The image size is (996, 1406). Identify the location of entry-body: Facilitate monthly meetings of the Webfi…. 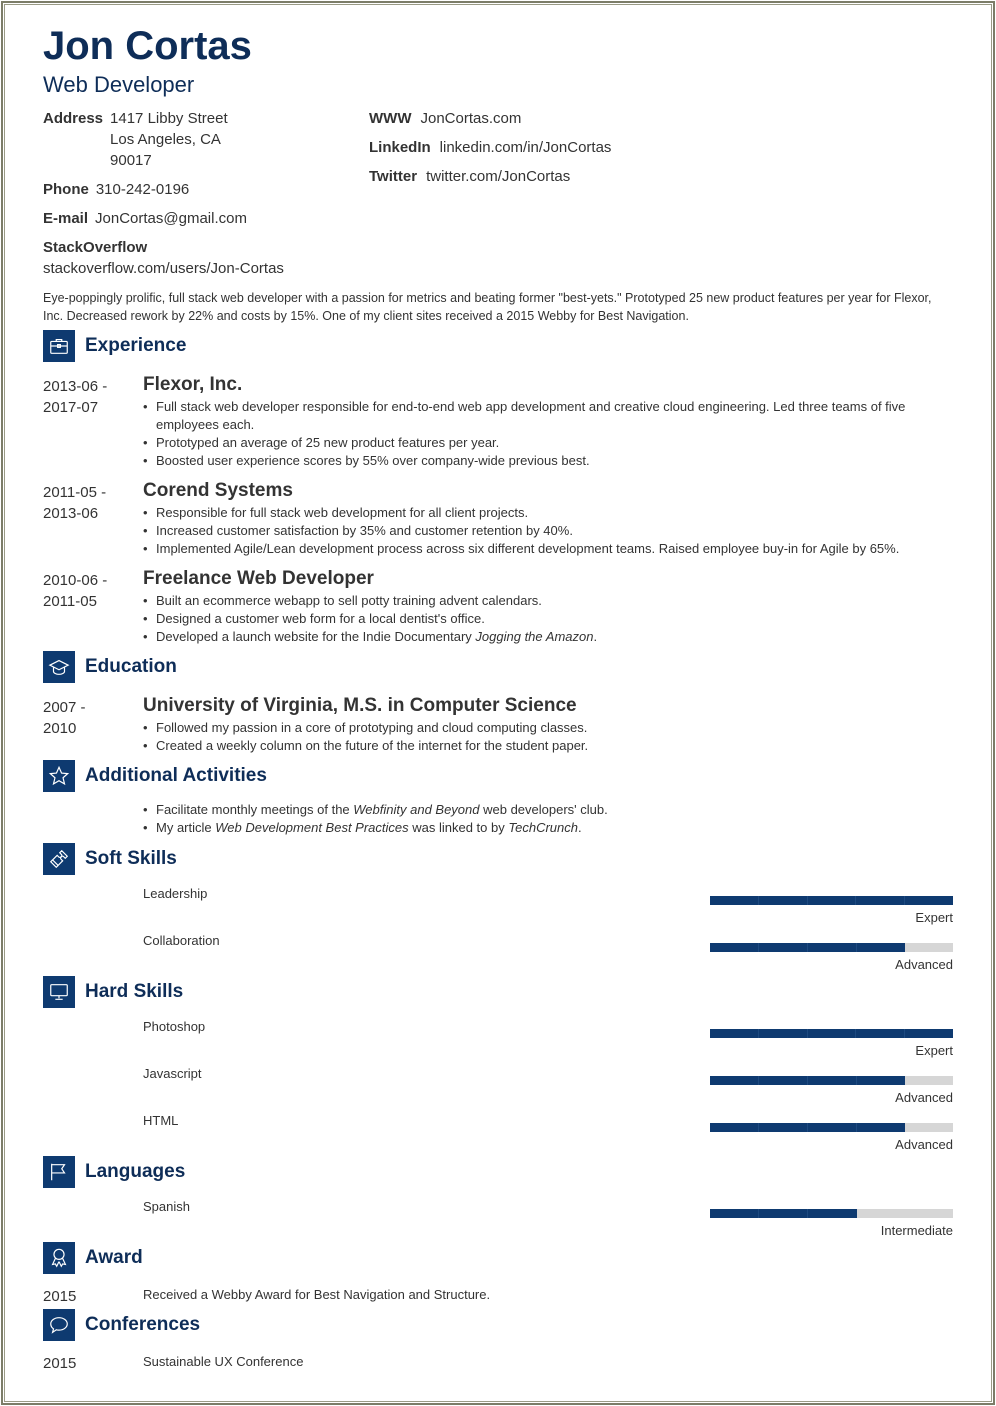
(548, 819).